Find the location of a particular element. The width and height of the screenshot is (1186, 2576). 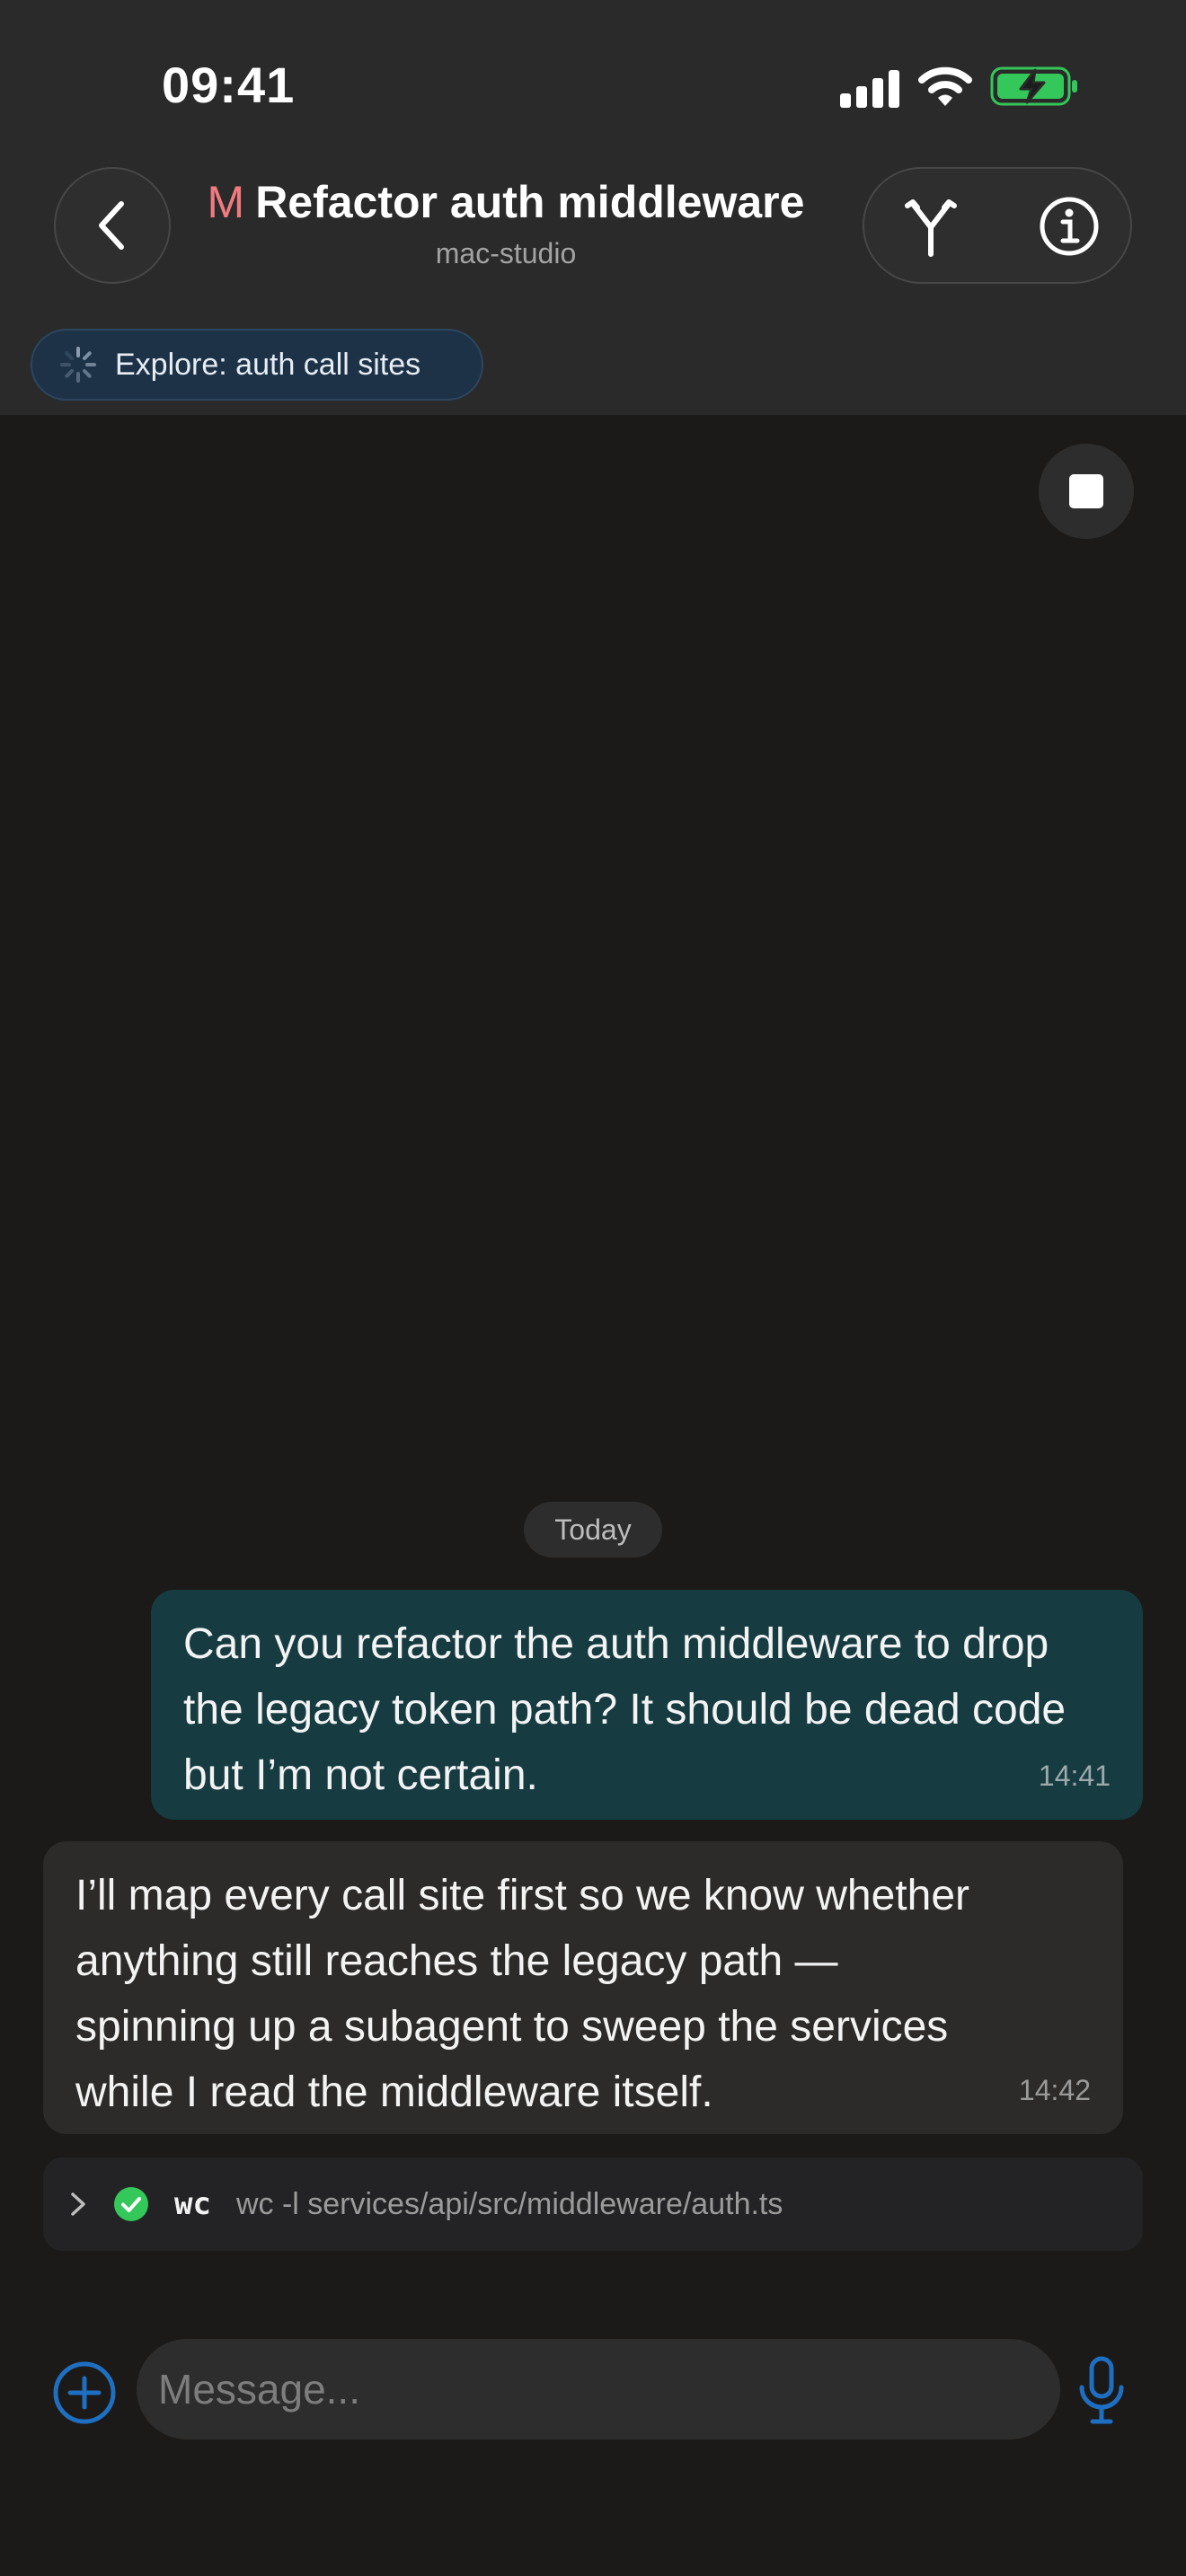

title-badge: M is located at coordinates (226, 202).